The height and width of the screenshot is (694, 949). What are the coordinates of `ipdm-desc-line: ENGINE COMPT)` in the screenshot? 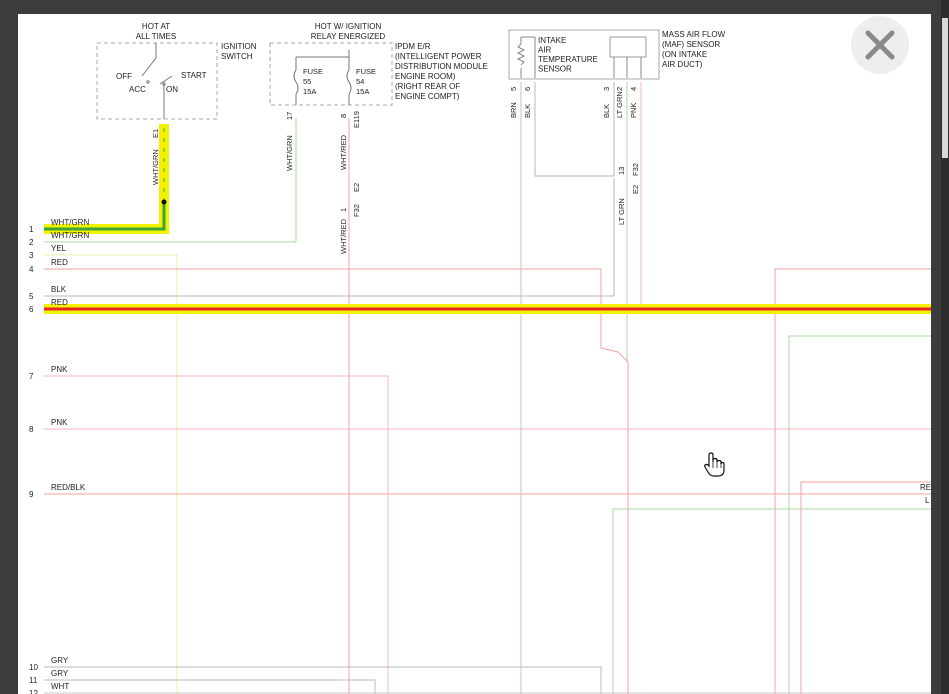 It's located at (427, 96).